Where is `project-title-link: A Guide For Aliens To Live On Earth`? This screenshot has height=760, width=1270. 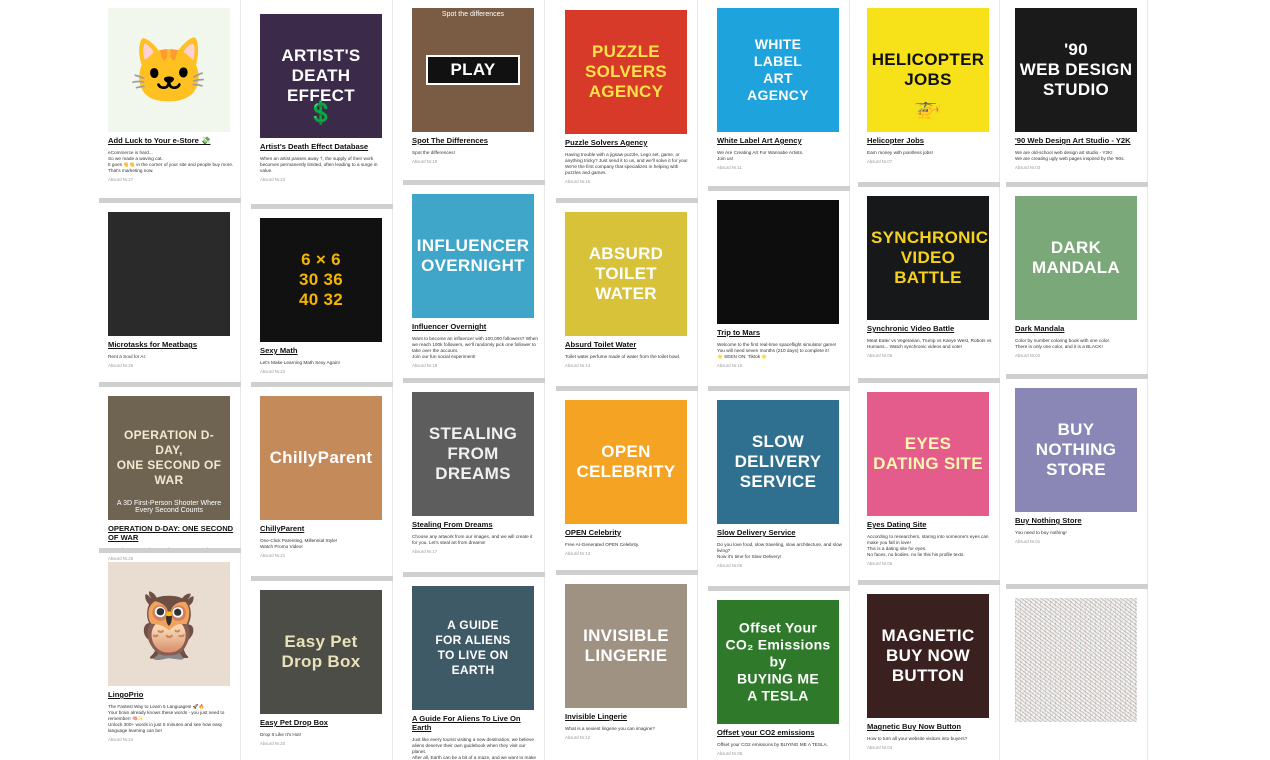 project-title-link: A Guide For Aliens To Live On Earth is located at coordinates (475, 723).